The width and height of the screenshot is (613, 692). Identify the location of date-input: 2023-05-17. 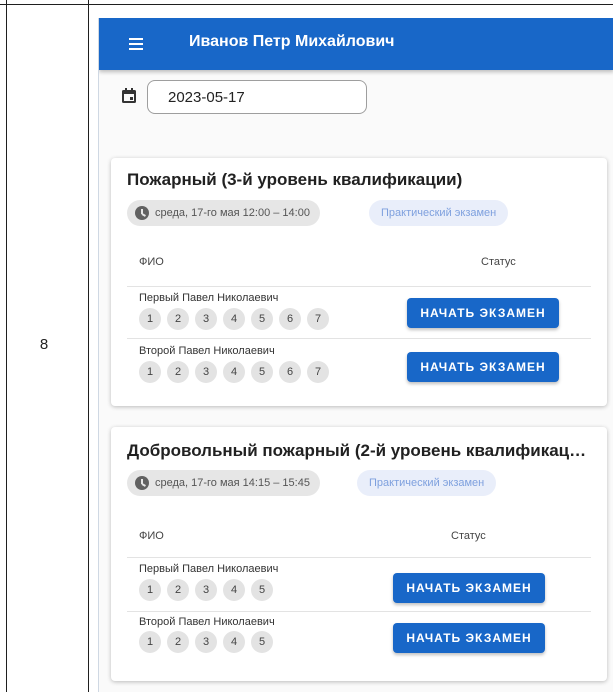
(257, 97).